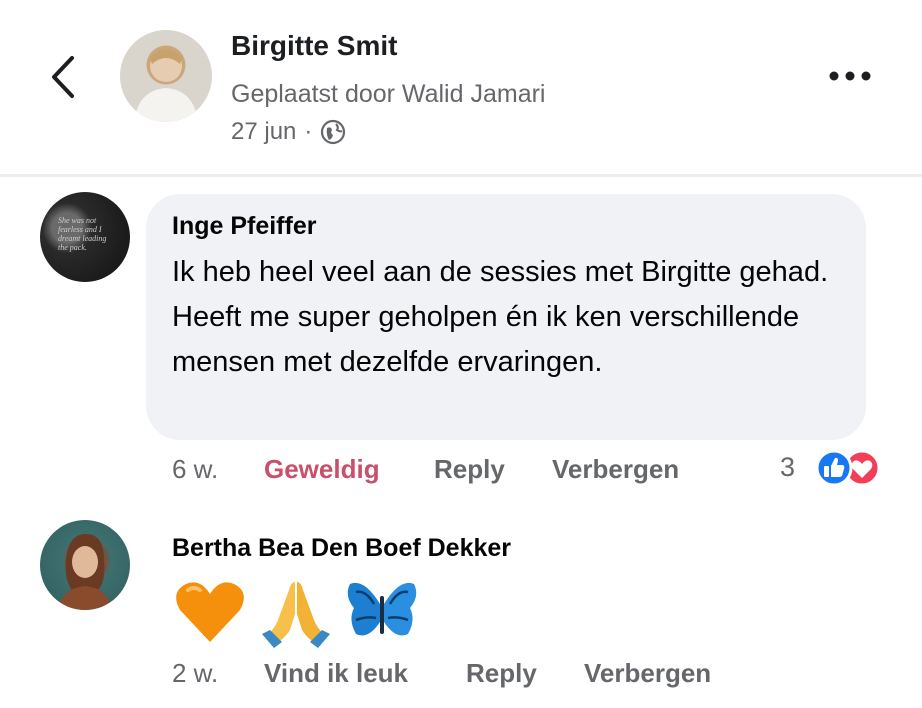 The width and height of the screenshot is (922, 708). Describe the element at coordinates (388, 94) in the screenshot. I see `posted-by-label: Geplaatst door Walid Jamari` at that location.